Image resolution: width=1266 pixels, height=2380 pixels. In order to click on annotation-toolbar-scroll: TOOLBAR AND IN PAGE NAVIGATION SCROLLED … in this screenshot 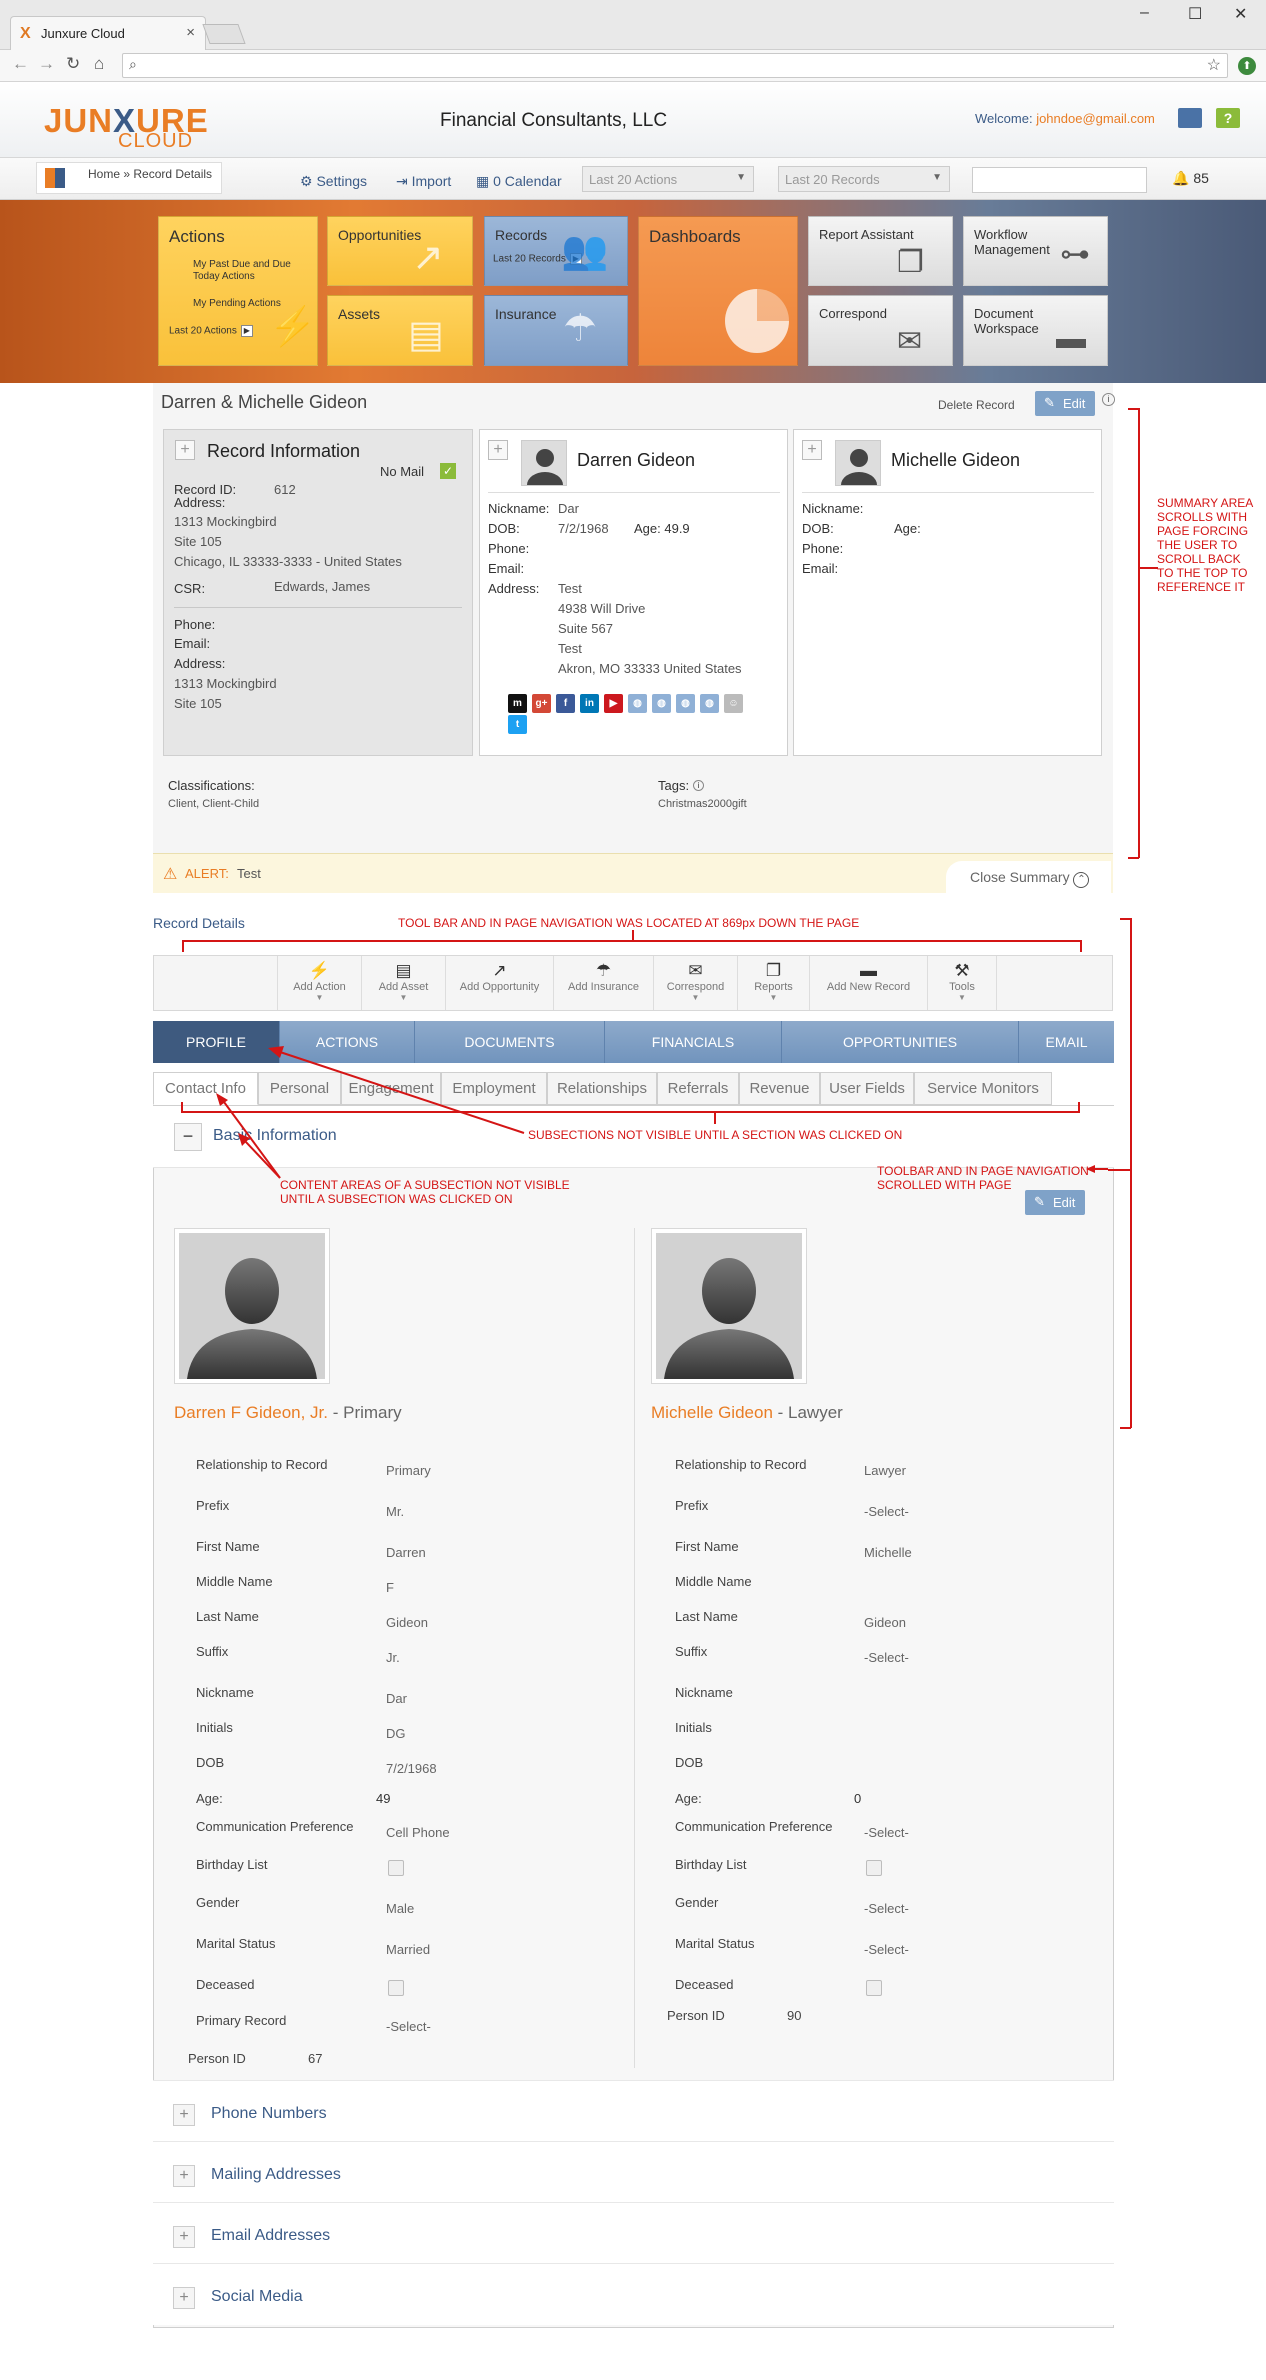, I will do `click(983, 1178)`.